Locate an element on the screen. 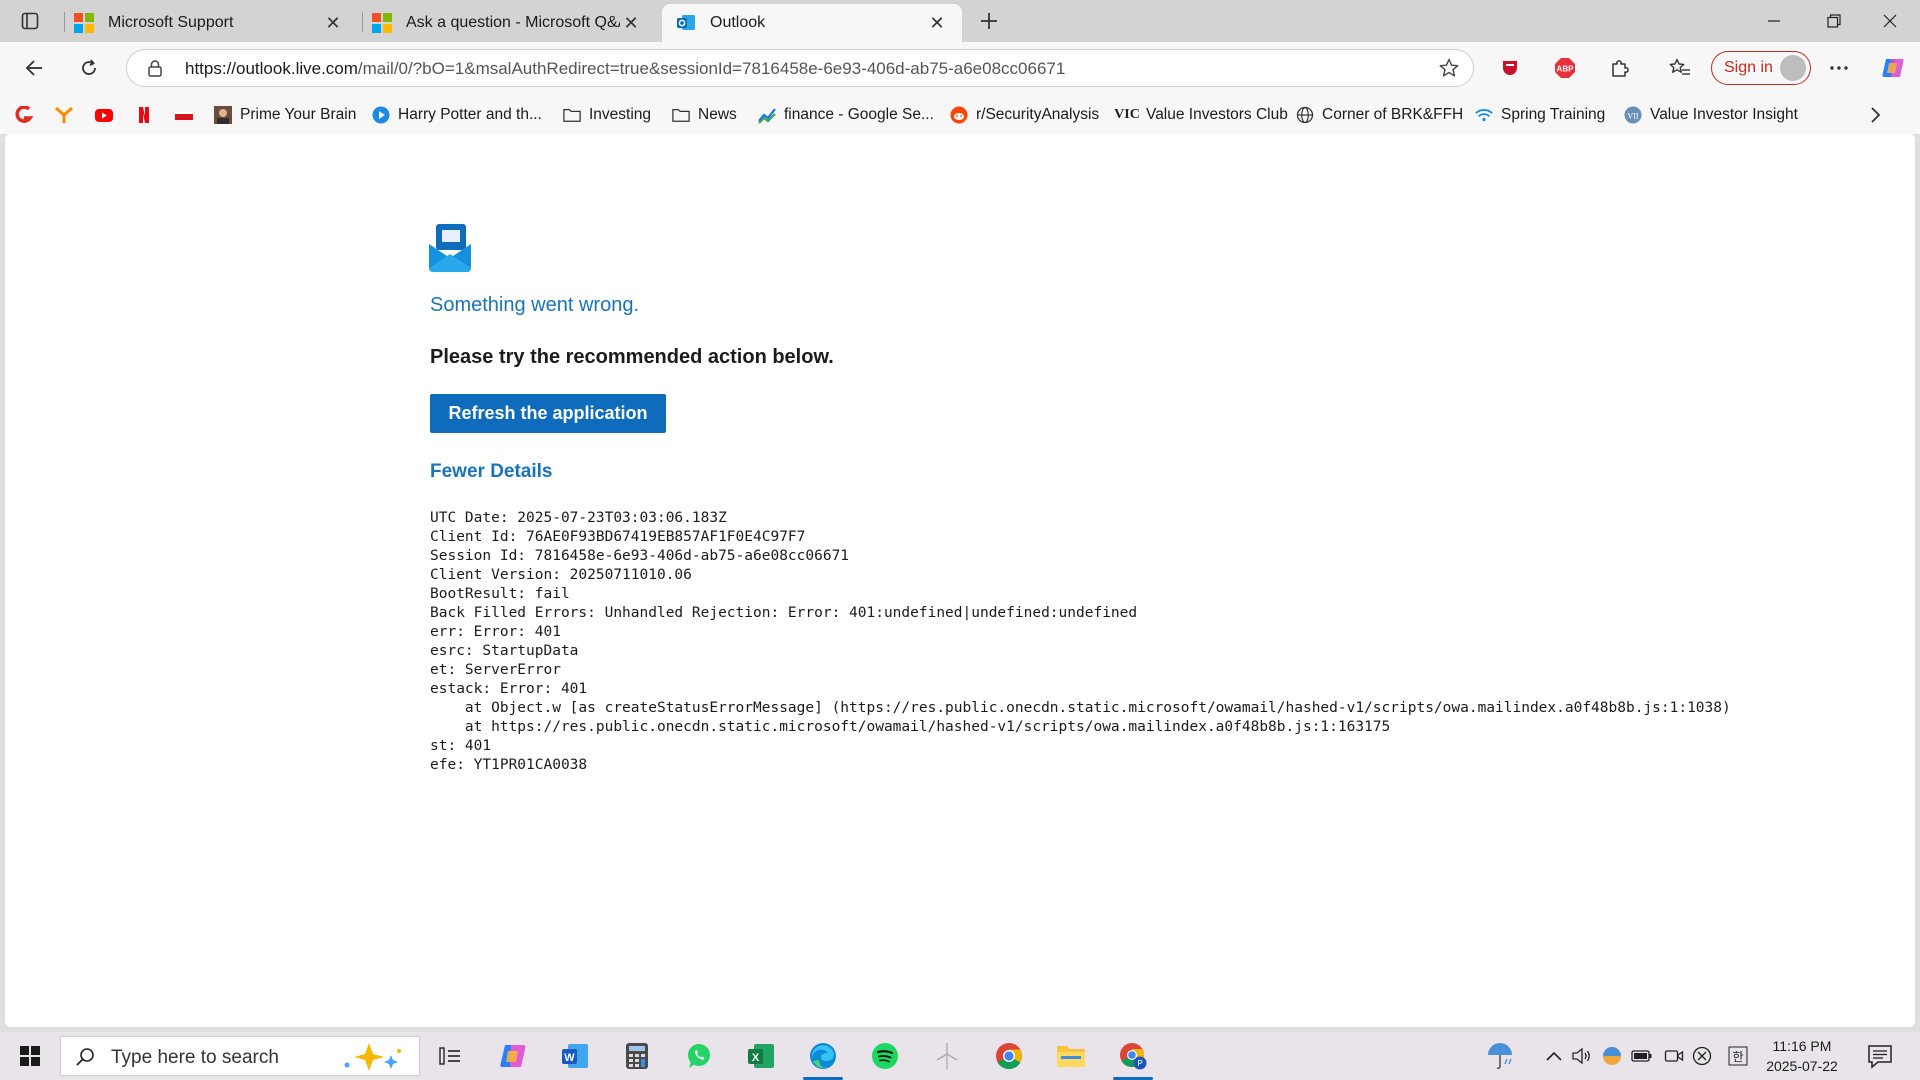  task-view-icon is located at coordinates (449, 1056).